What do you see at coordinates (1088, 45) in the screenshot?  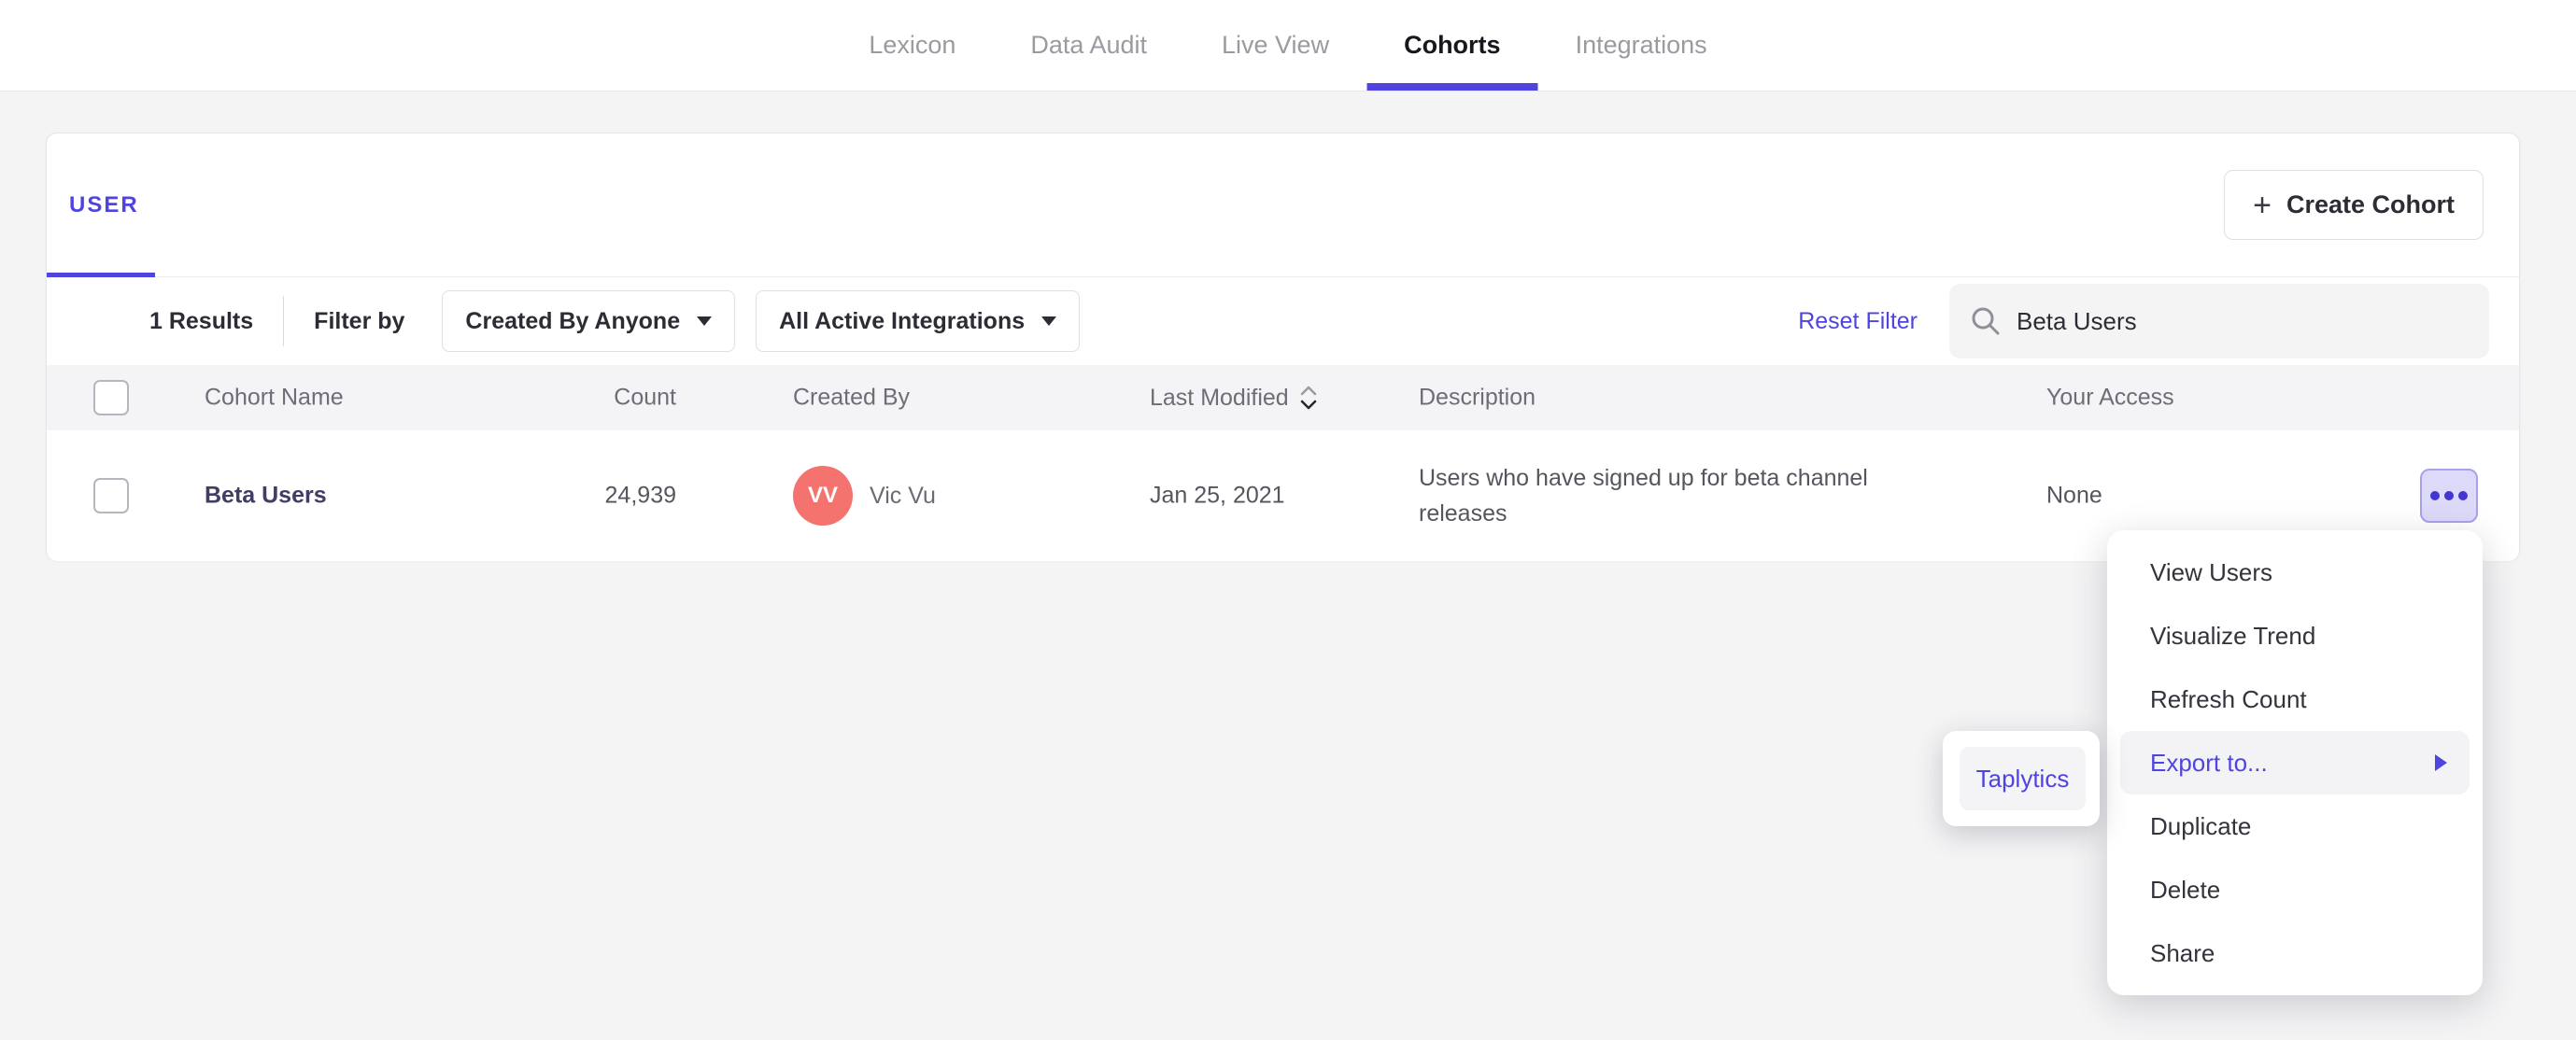 I see `nav-tab-data-audit: Data Audit` at bounding box center [1088, 45].